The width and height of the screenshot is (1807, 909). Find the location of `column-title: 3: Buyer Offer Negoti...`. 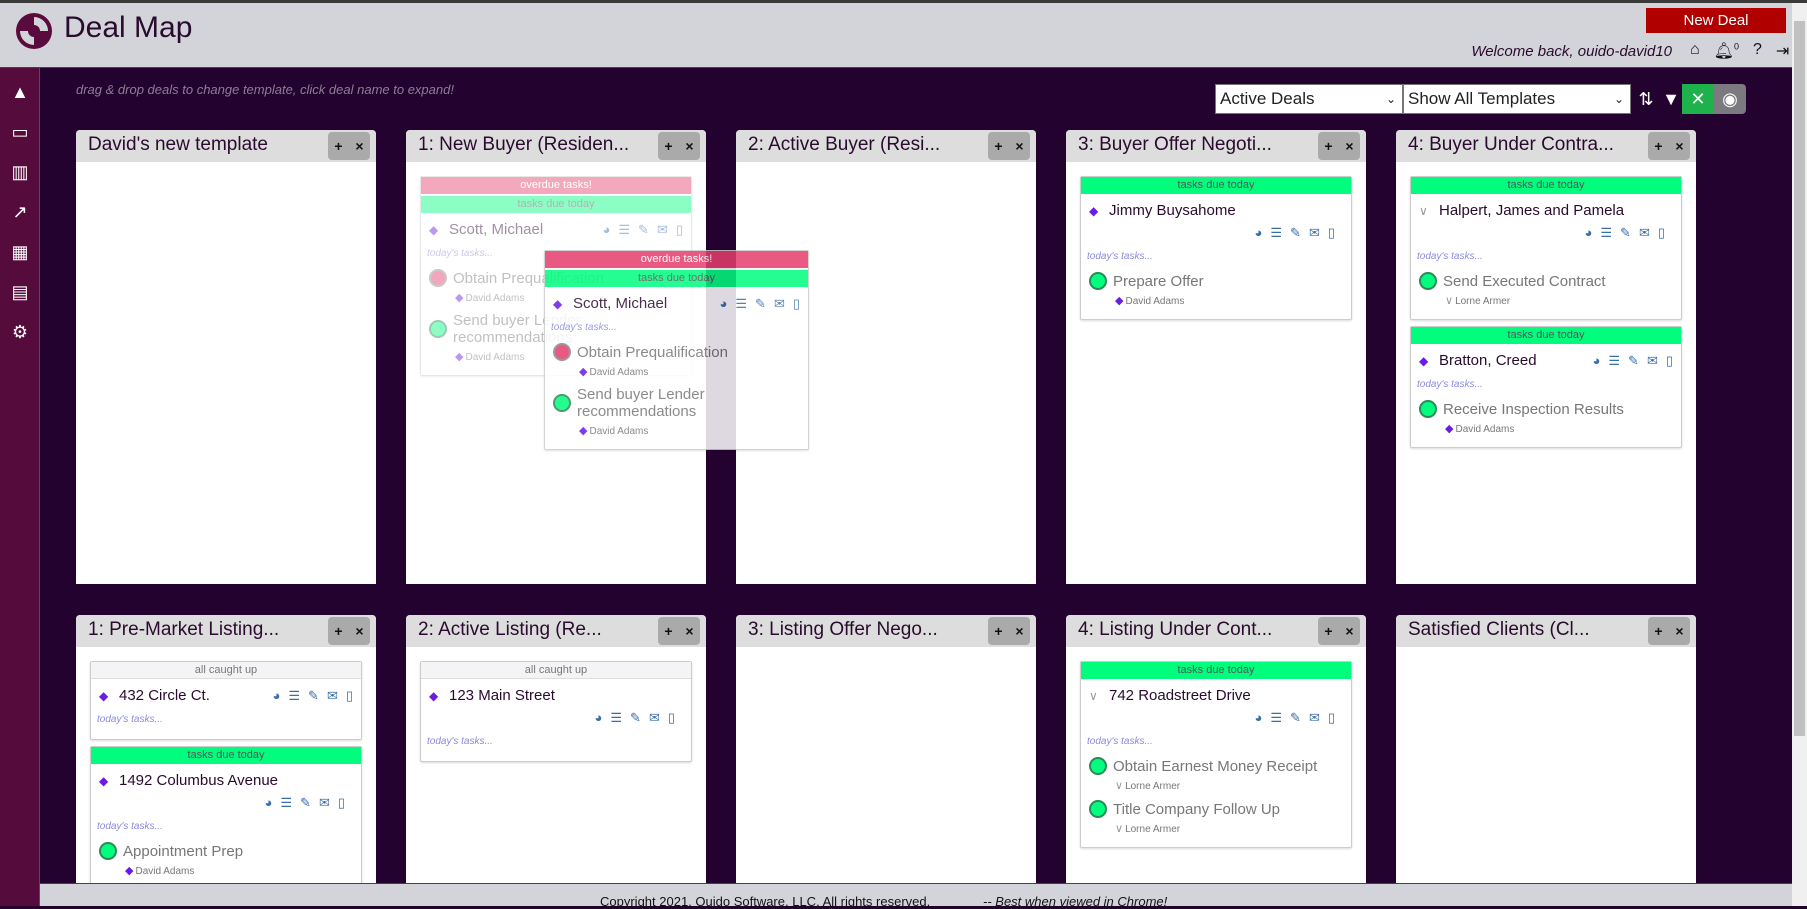

column-title: 3: Buyer Offer Negoti... is located at coordinates (1175, 145).